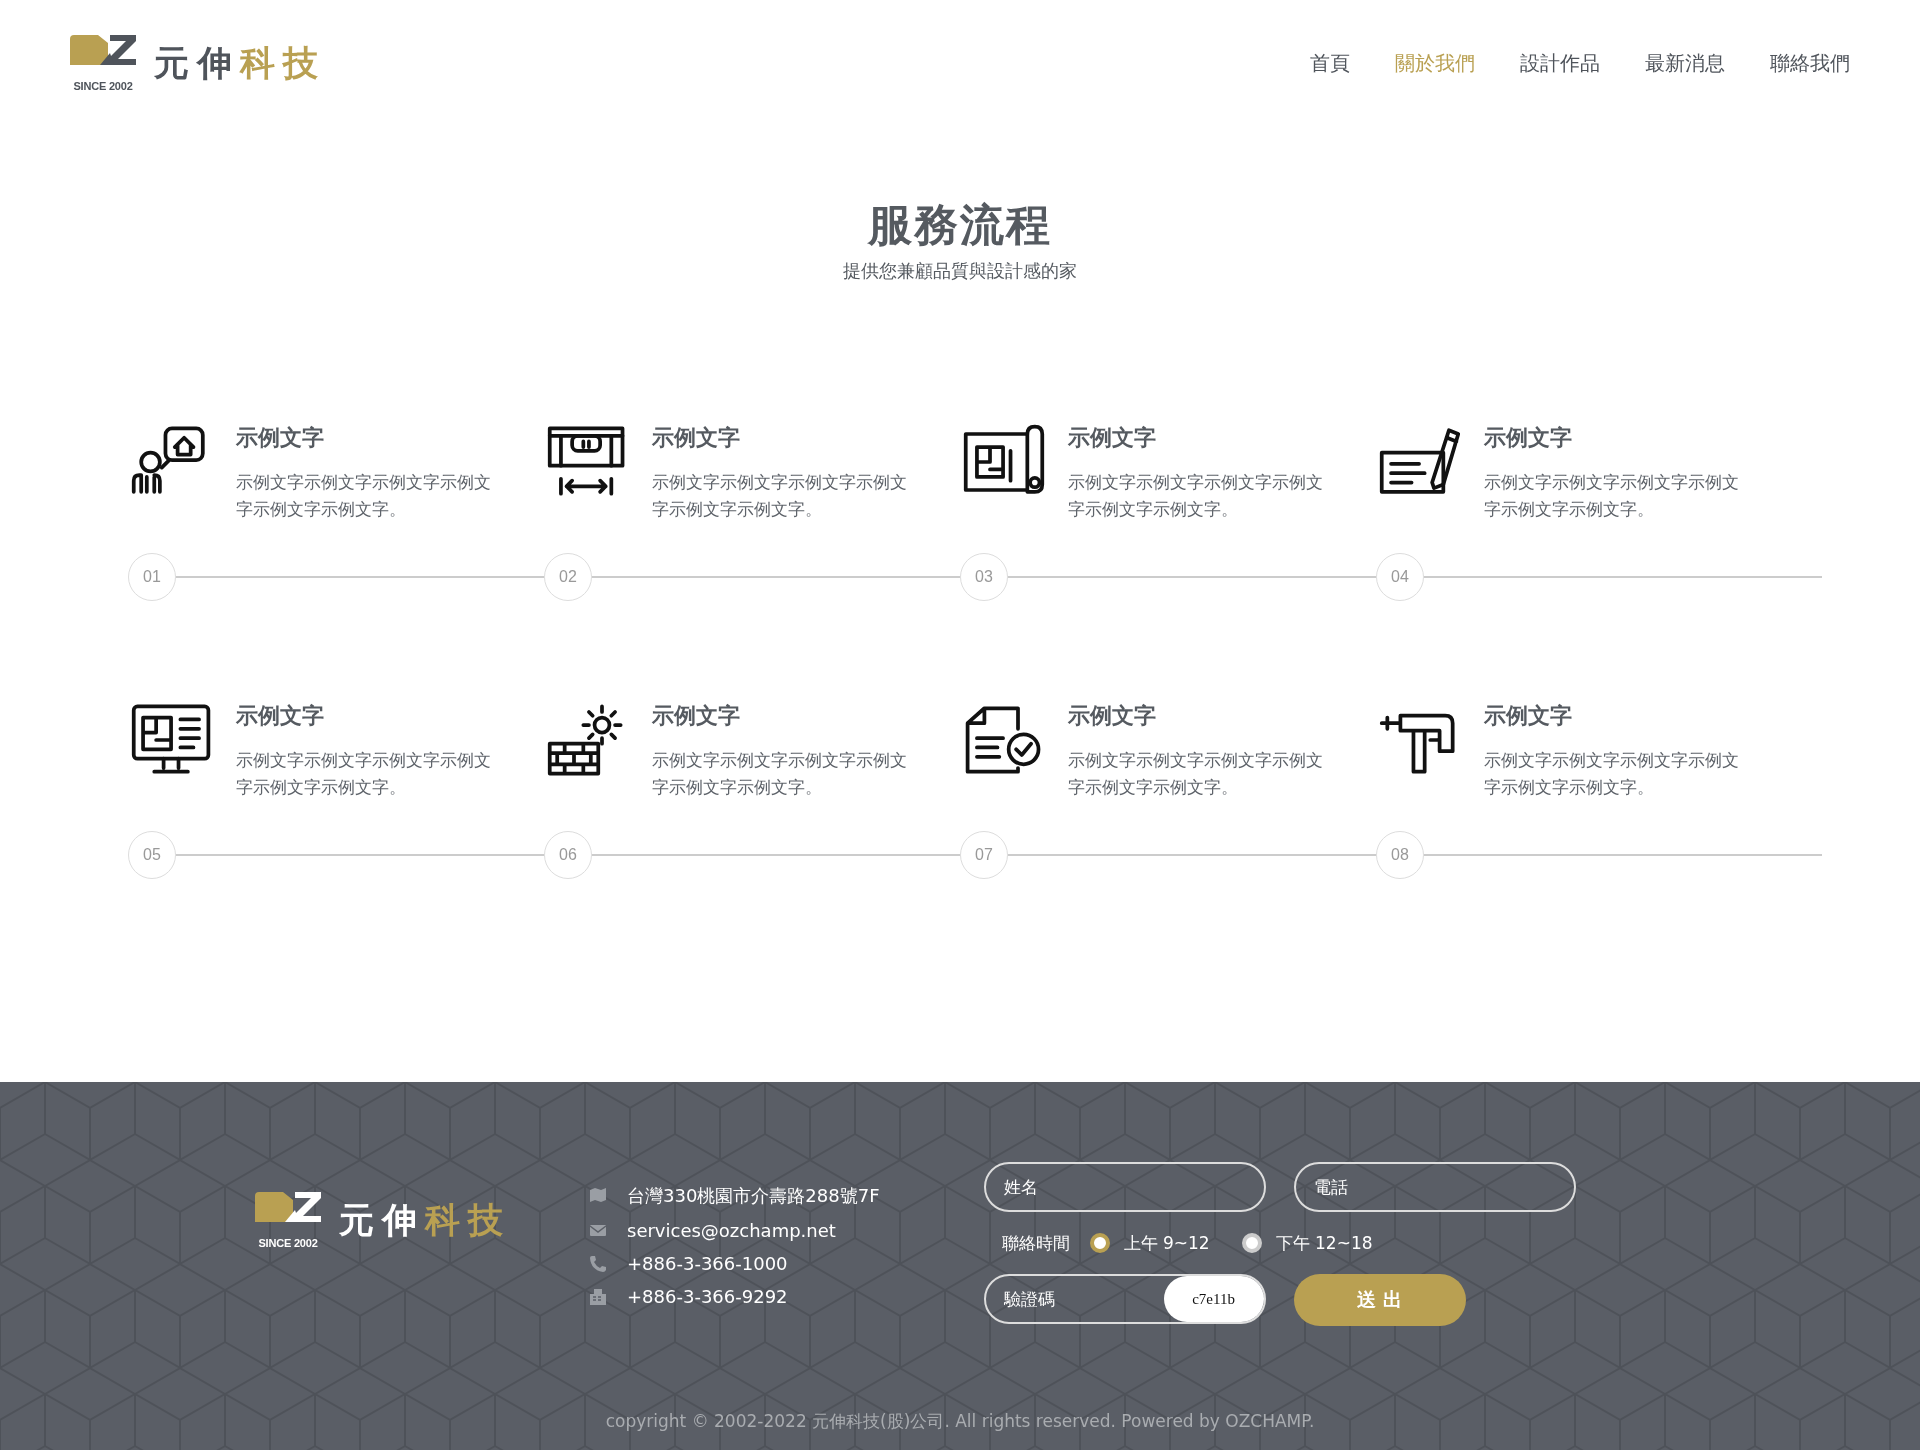 The width and height of the screenshot is (1920, 1450). What do you see at coordinates (960, 225) in the screenshot?
I see `section-title: 服務流程` at bounding box center [960, 225].